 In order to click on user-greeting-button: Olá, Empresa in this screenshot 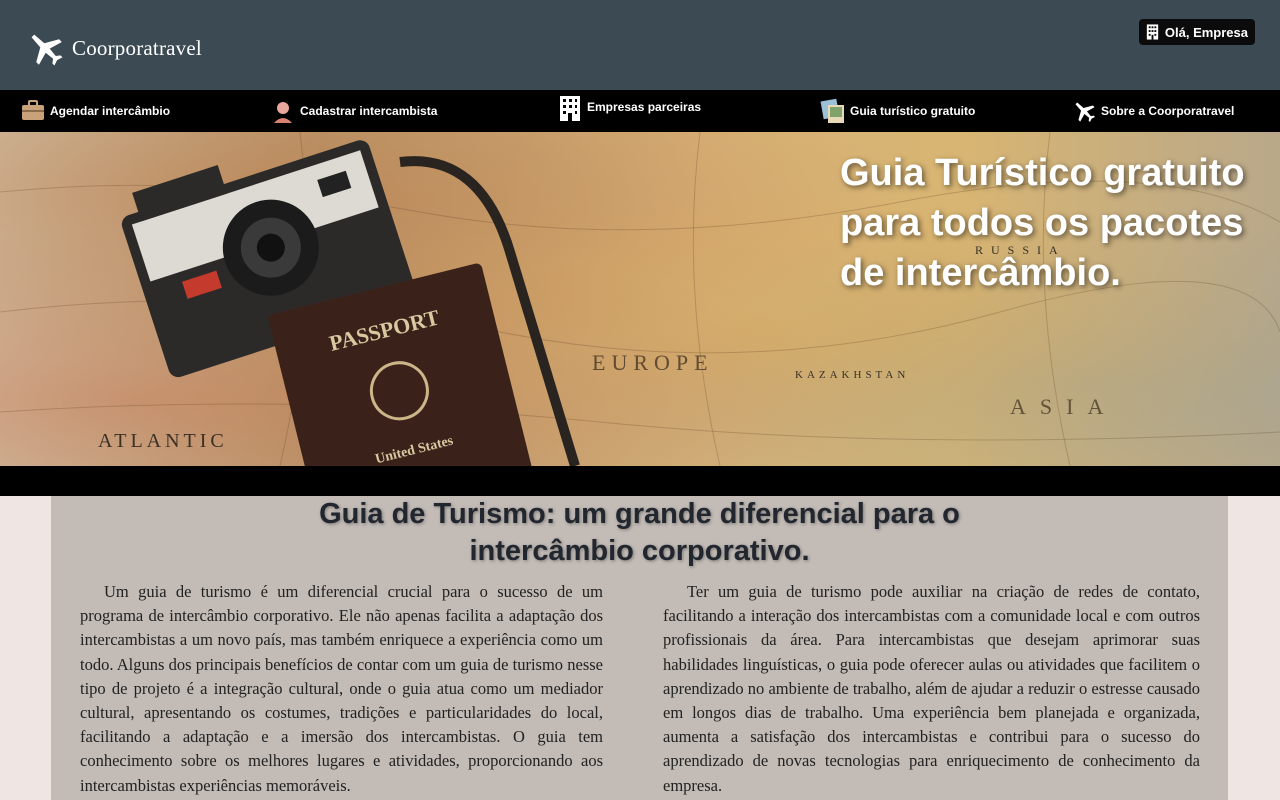, I will do `click(1196, 32)`.